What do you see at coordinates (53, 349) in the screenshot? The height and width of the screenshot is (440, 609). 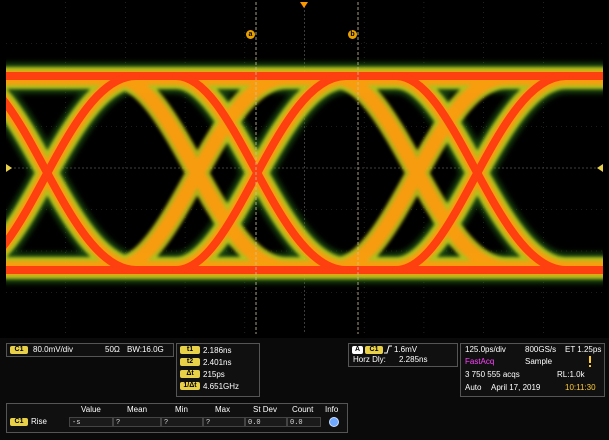 I see `volts-per-div: 80.0mV/div` at bounding box center [53, 349].